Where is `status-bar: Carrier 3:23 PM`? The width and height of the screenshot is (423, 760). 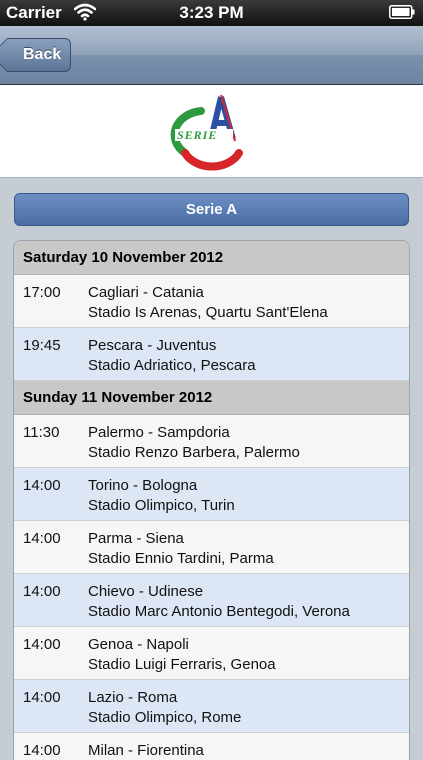 status-bar: Carrier 3:23 PM is located at coordinates (211, 13).